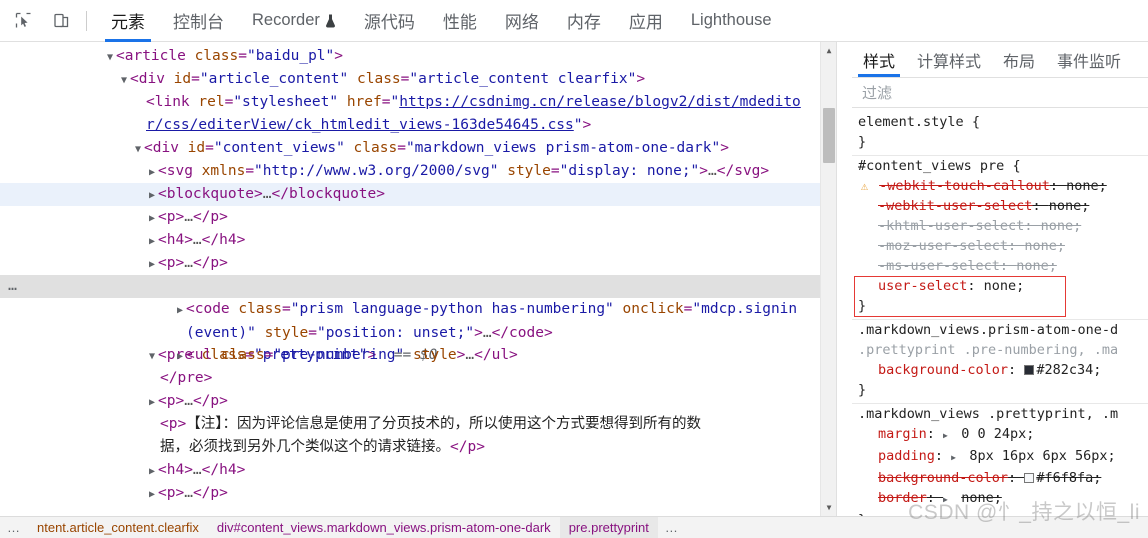 The width and height of the screenshot is (1148, 538). I want to click on declaration-border: border: ▶ none;, so click(1000, 499).